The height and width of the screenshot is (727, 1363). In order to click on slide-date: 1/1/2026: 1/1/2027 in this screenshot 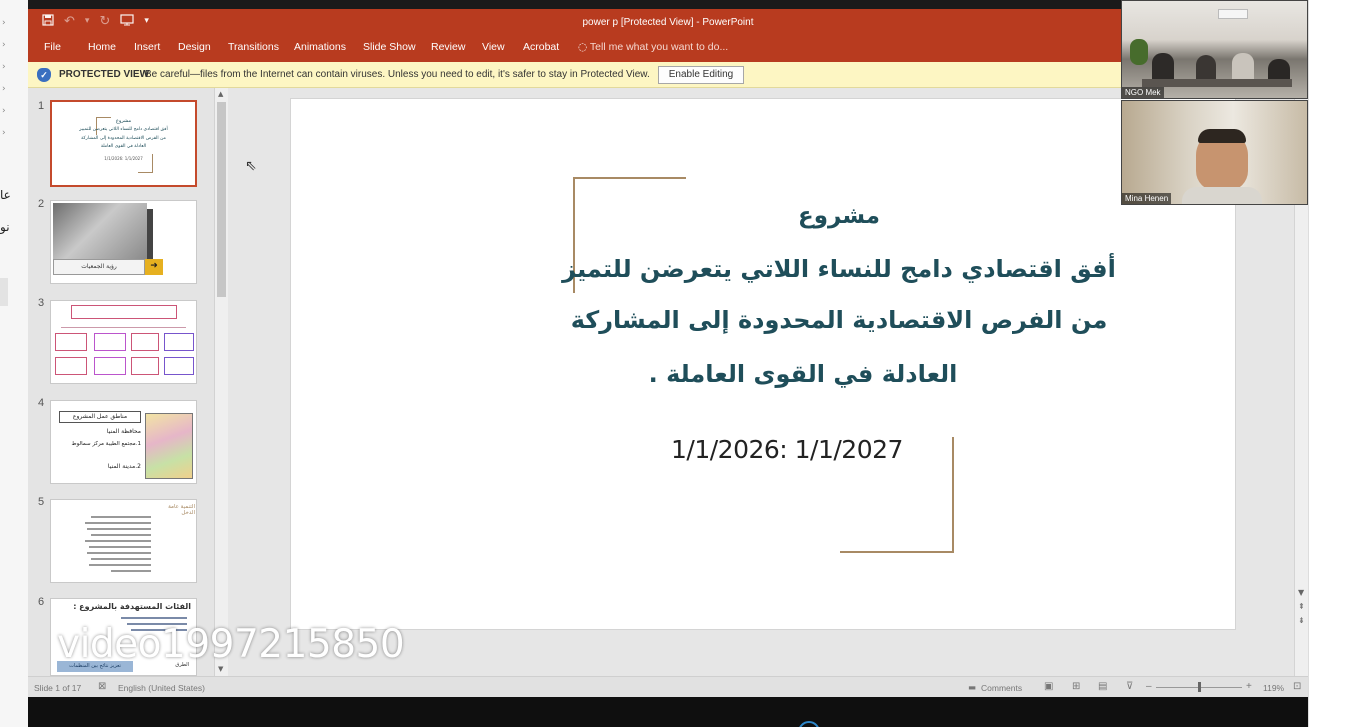, I will do `click(787, 449)`.